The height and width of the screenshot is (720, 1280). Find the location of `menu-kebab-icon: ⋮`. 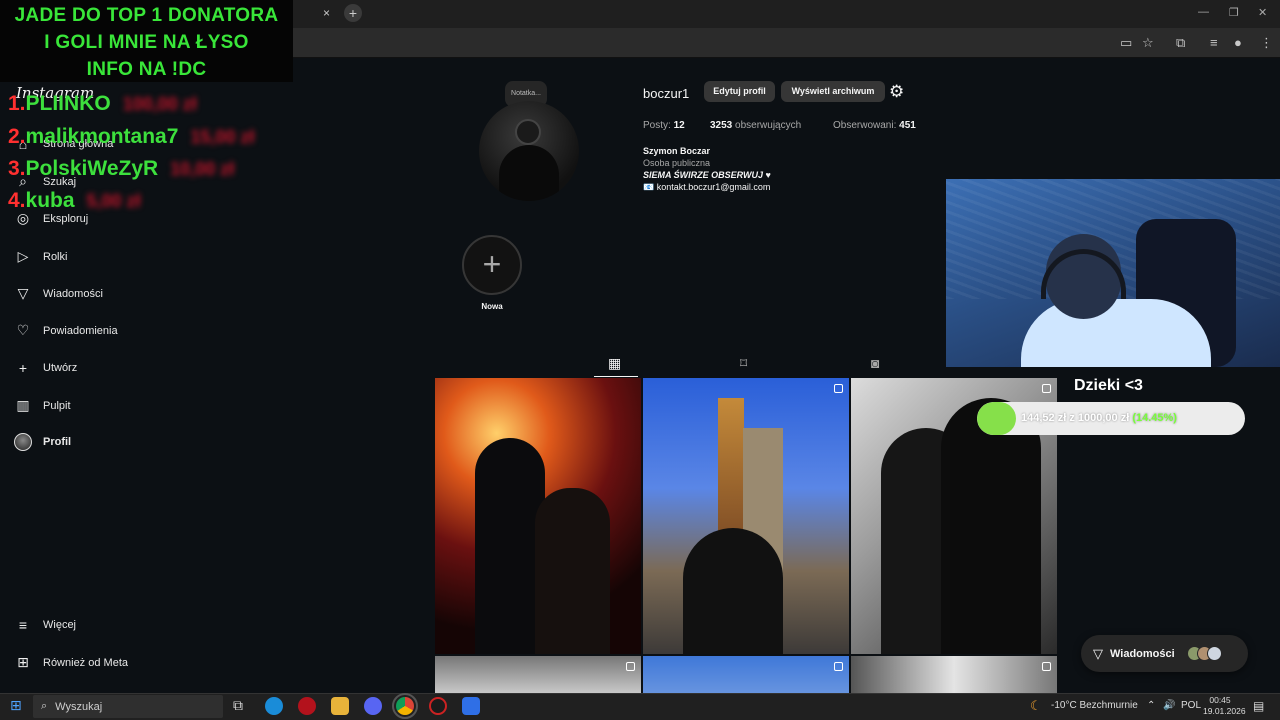

menu-kebab-icon: ⋮ is located at coordinates (1266, 43).